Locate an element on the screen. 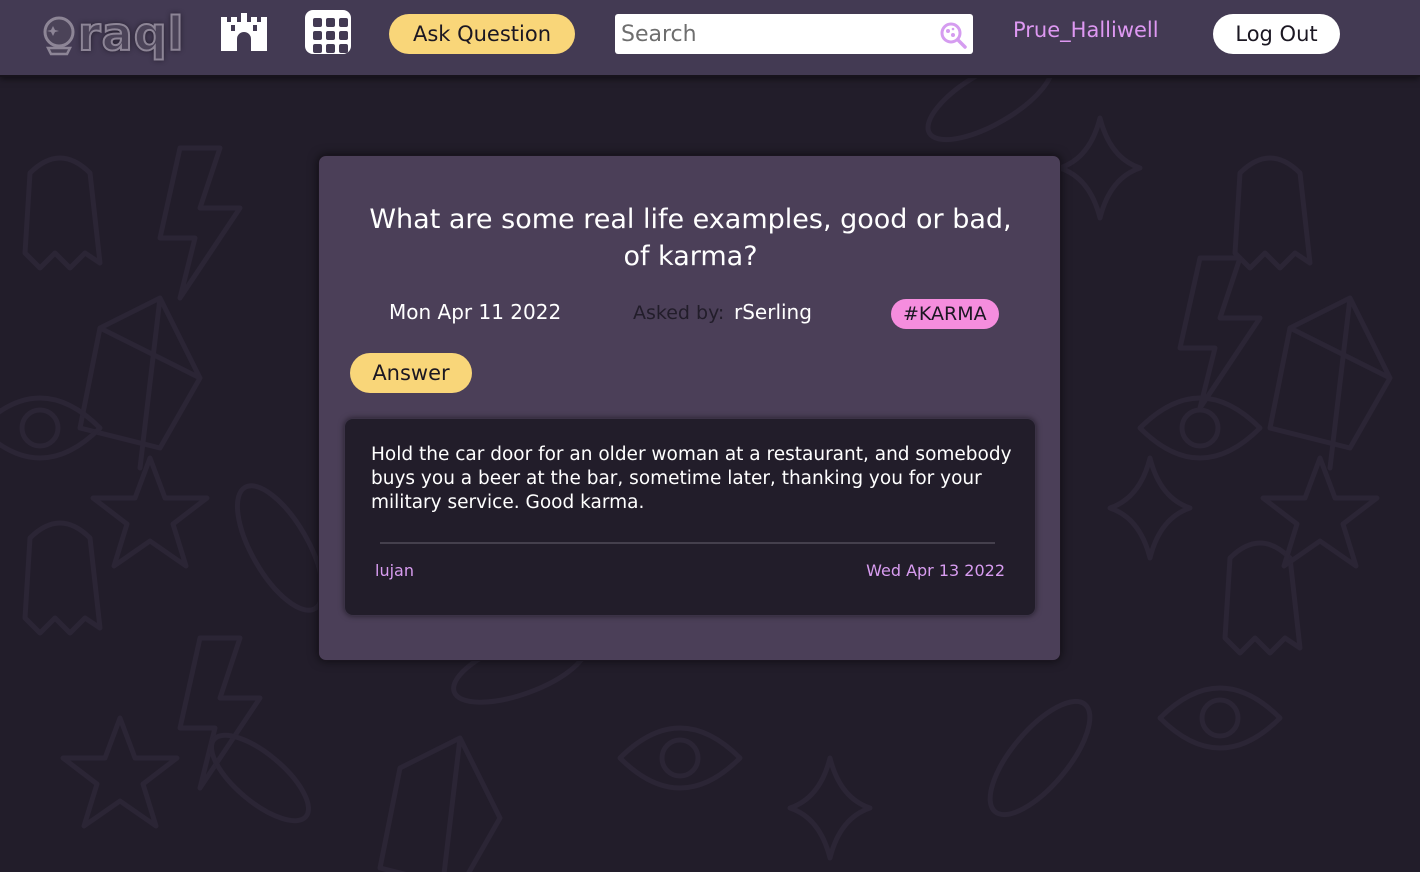  categories-grid-button is located at coordinates (328, 32).